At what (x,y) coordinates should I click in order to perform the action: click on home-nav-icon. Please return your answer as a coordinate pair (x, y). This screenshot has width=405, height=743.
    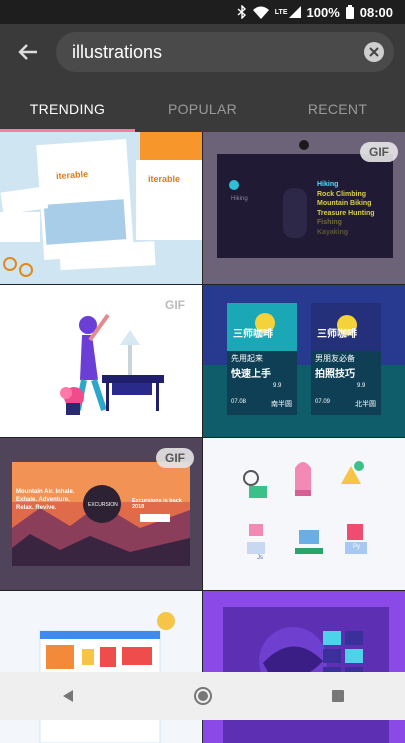
    Looking at the image, I should click on (202, 696).